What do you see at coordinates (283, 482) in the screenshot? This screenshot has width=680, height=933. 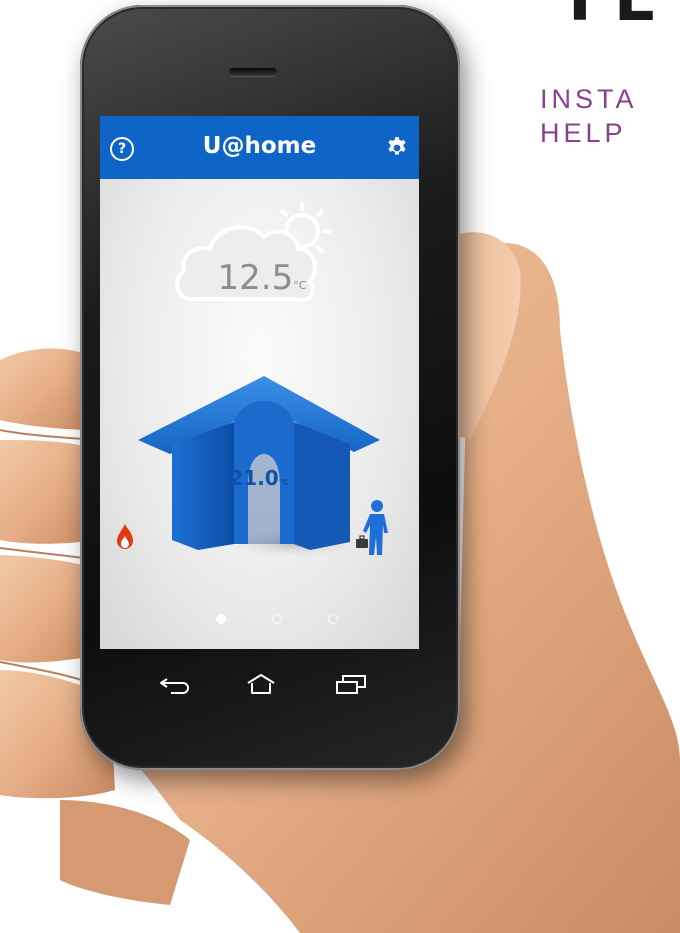 I see `indoor-temperature-unit: °C` at bounding box center [283, 482].